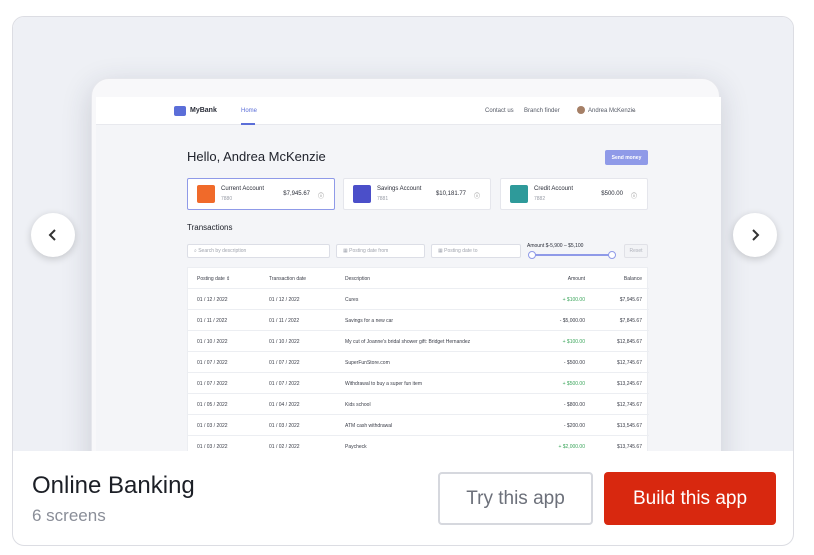  I want to click on account-balance: $7,945.67, so click(296, 194).